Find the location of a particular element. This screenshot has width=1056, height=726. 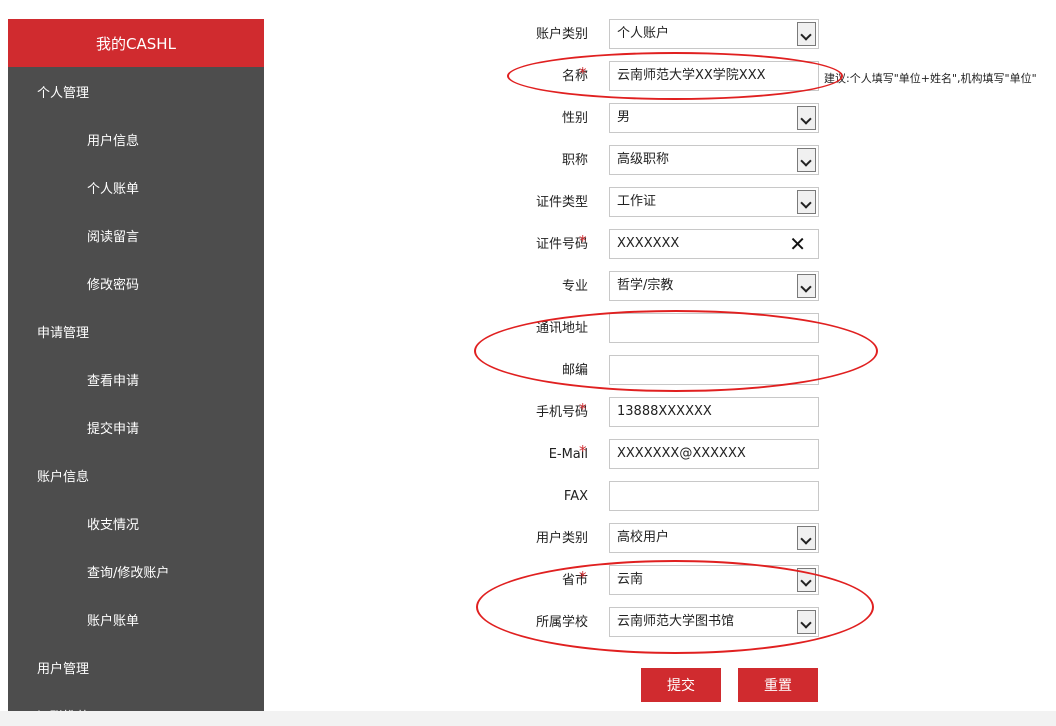

account-type-value: 个人账户 is located at coordinates (643, 33).